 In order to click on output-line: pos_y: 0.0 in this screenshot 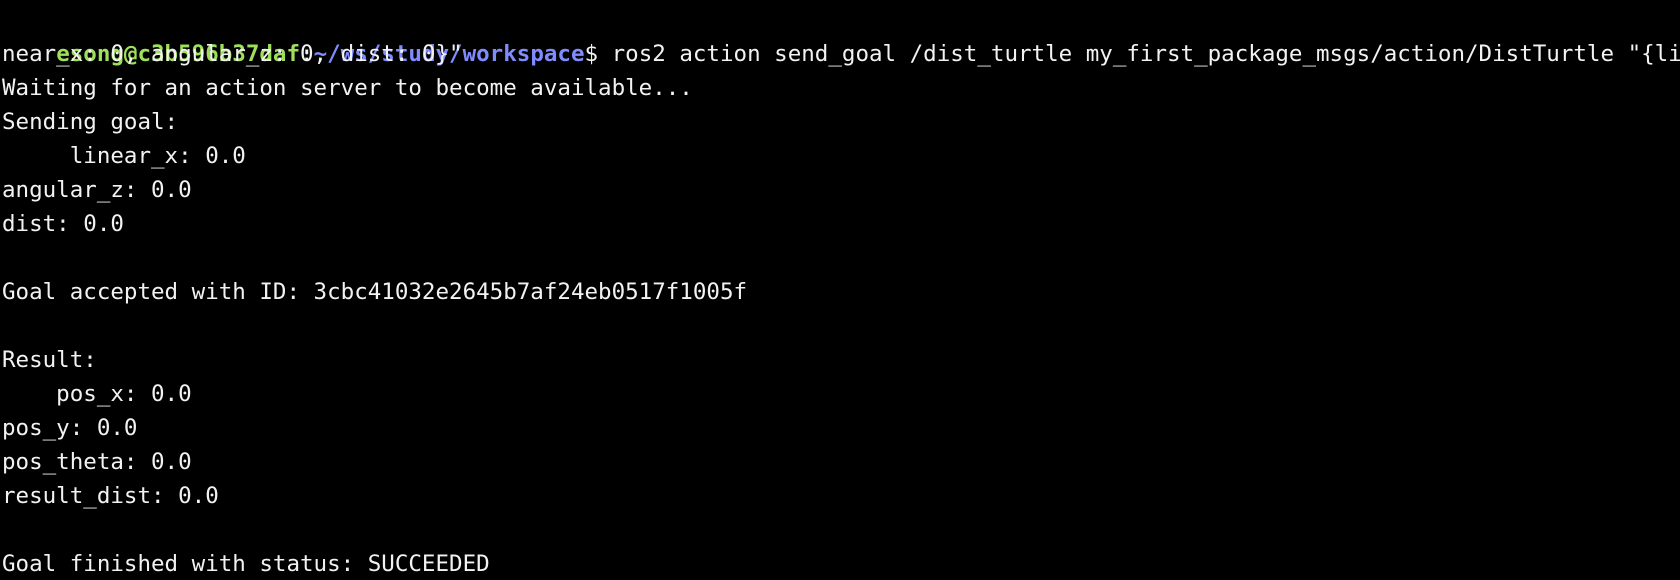, I will do `click(70, 428)`.